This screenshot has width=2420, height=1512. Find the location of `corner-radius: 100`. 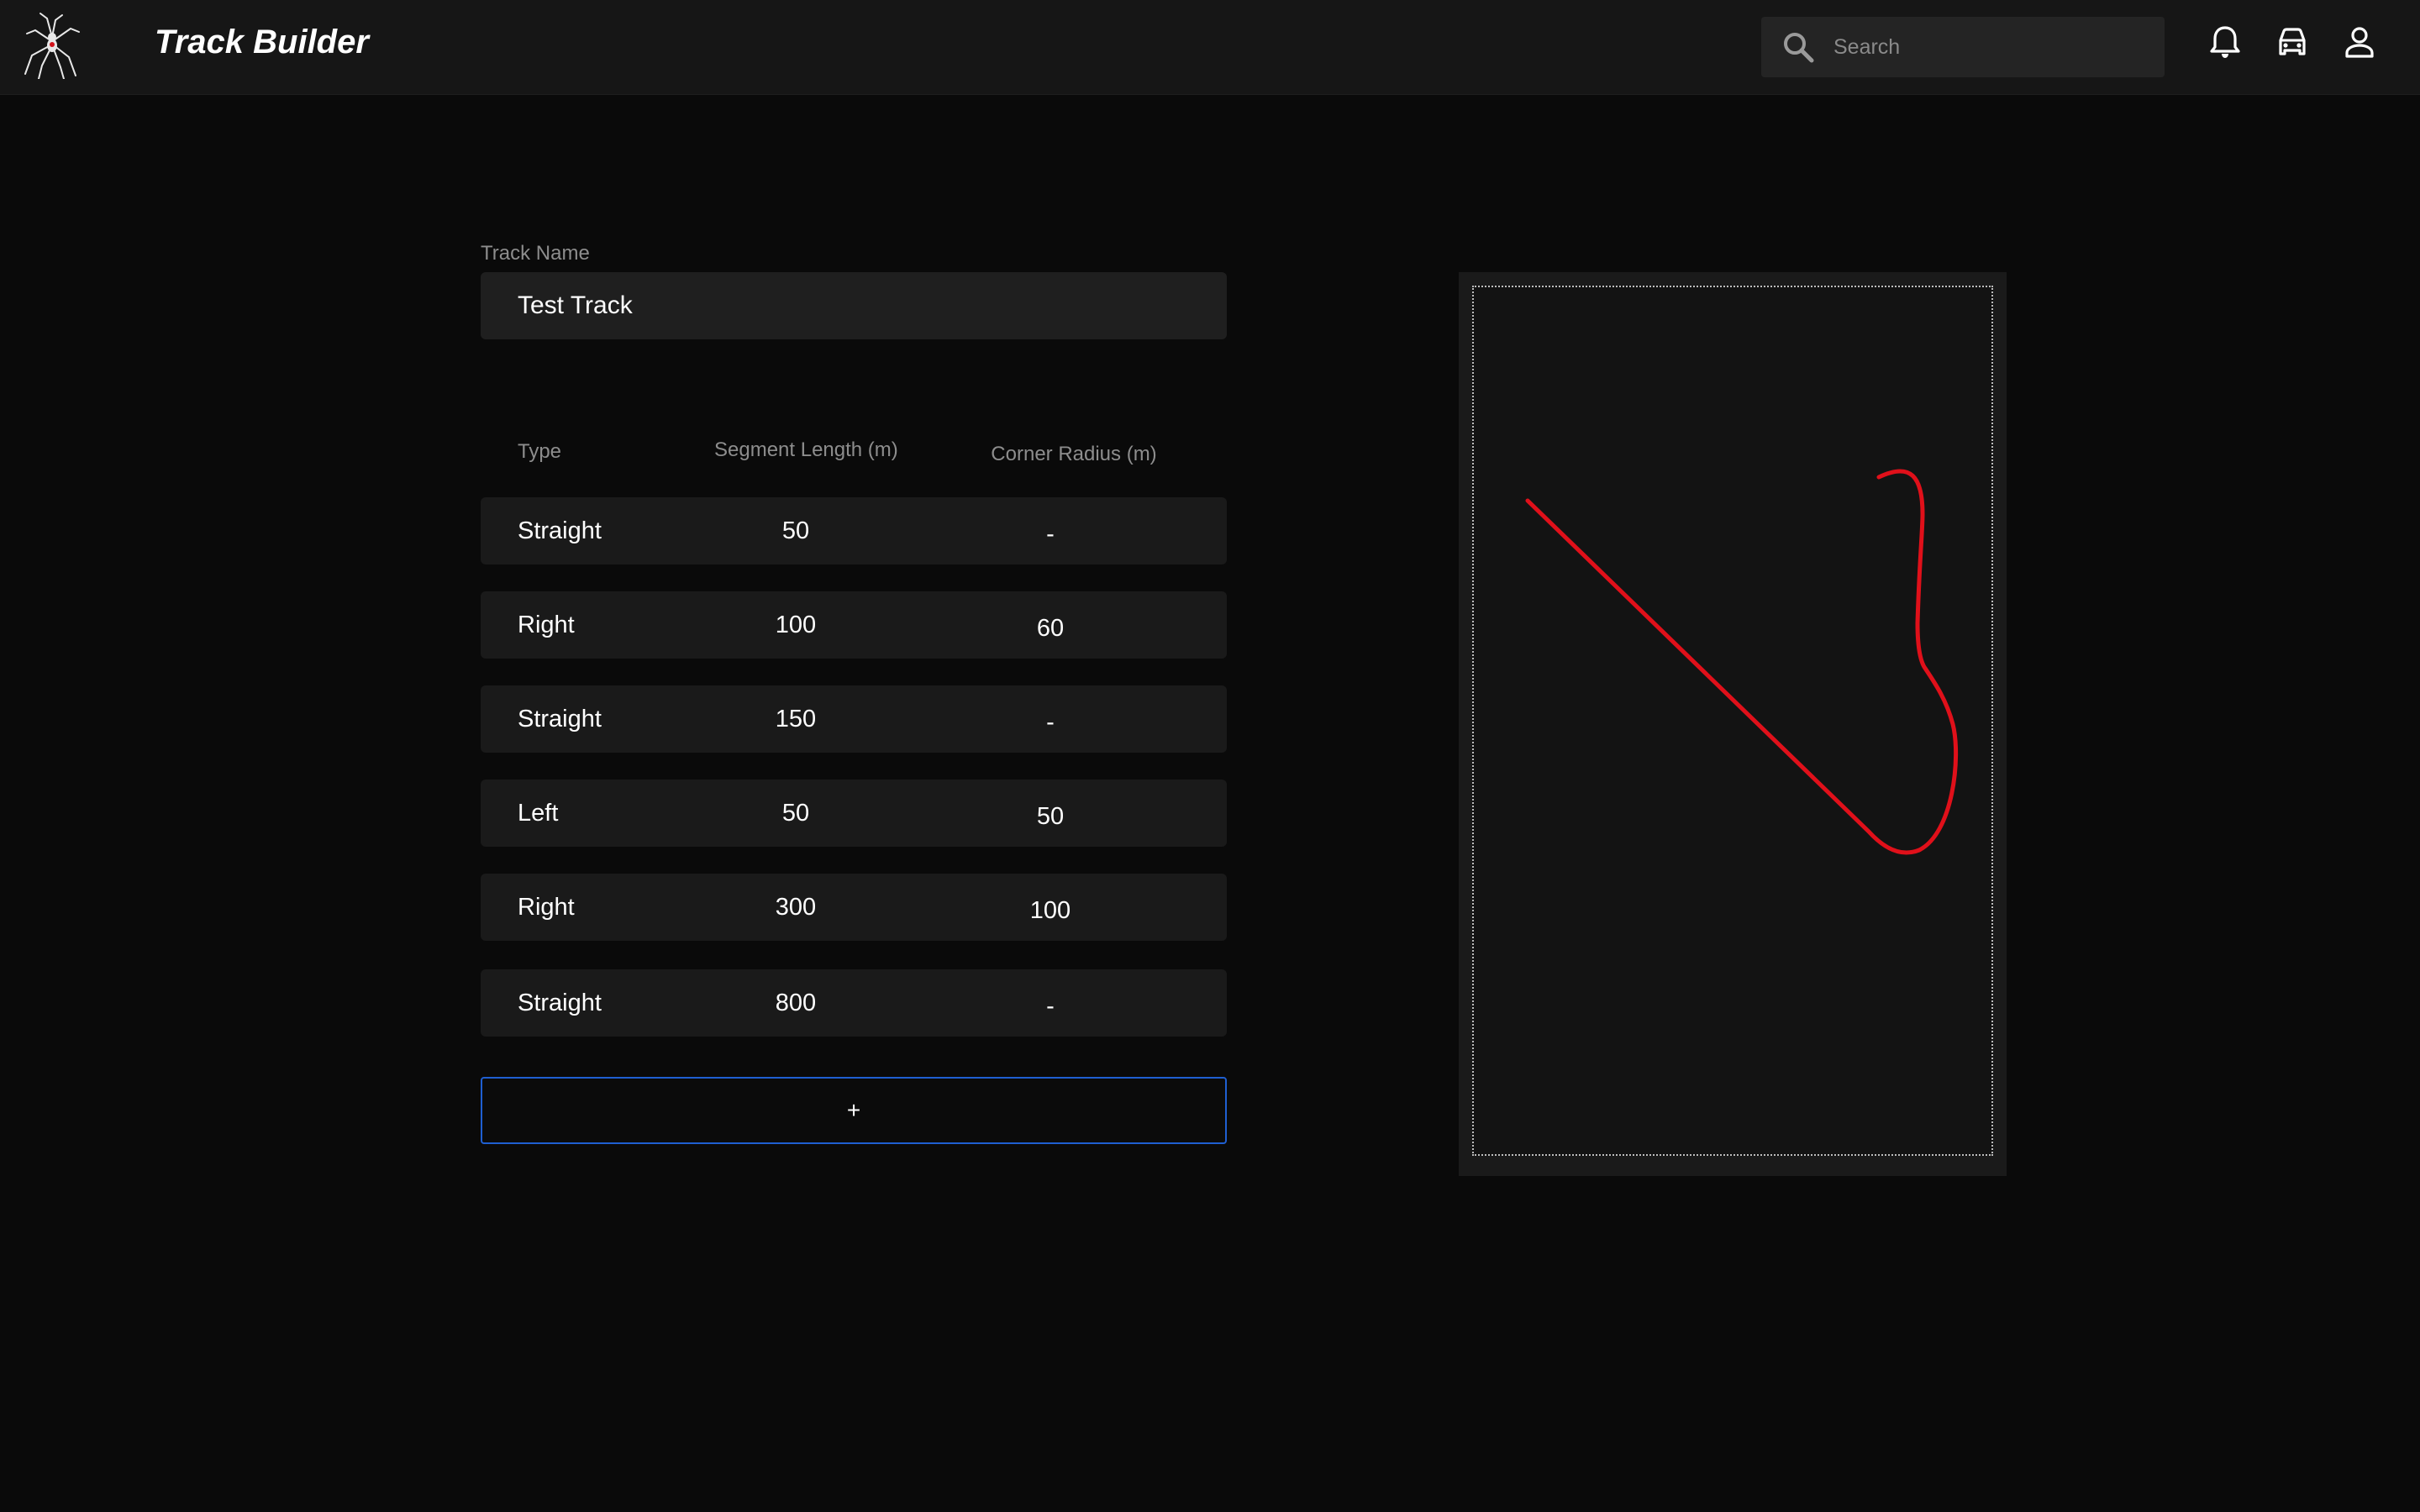

corner-radius: 100 is located at coordinates (1050, 910).